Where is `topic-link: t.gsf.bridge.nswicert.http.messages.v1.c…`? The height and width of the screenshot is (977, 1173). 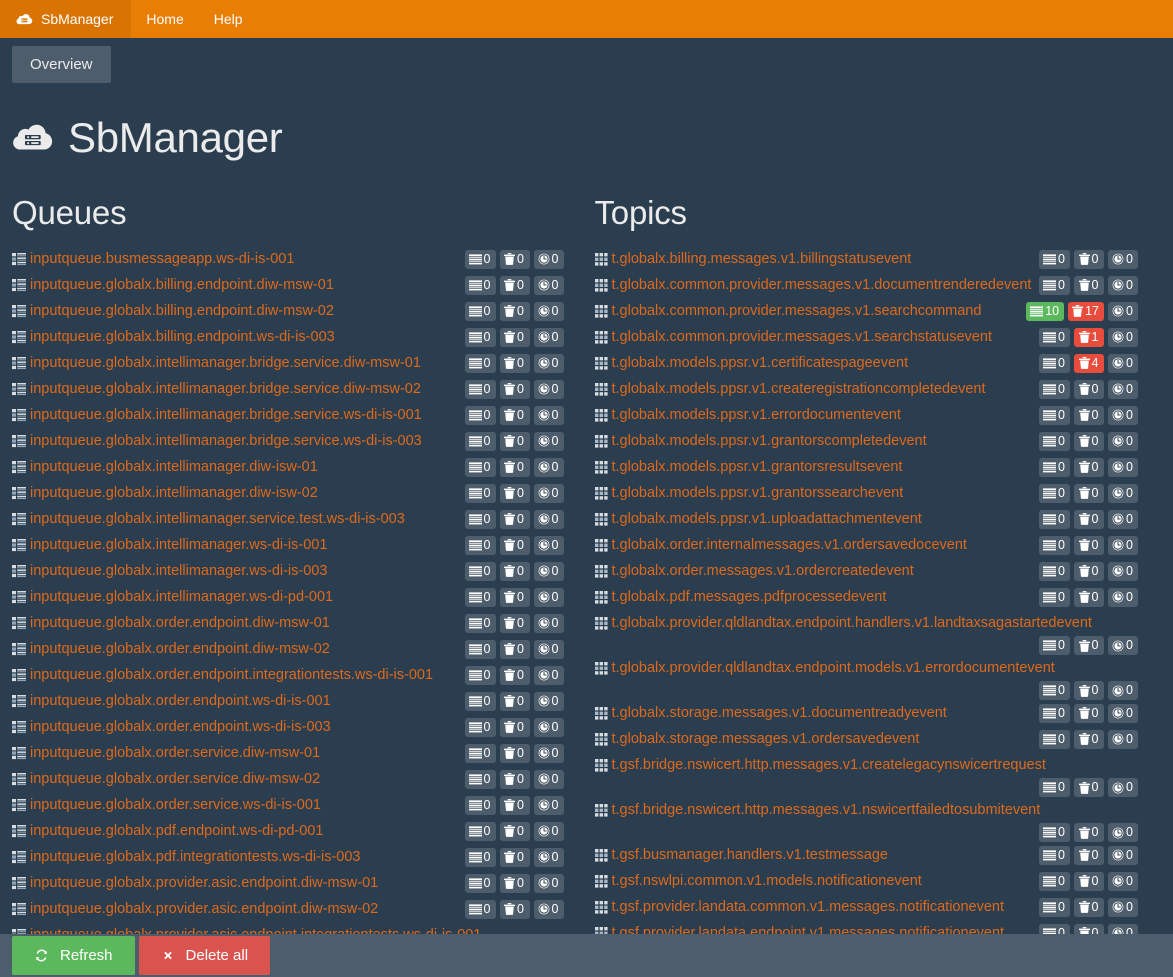 topic-link: t.gsf.bridge.nswicert.http.messages.v1.c… is located at coordinates (820, 765).